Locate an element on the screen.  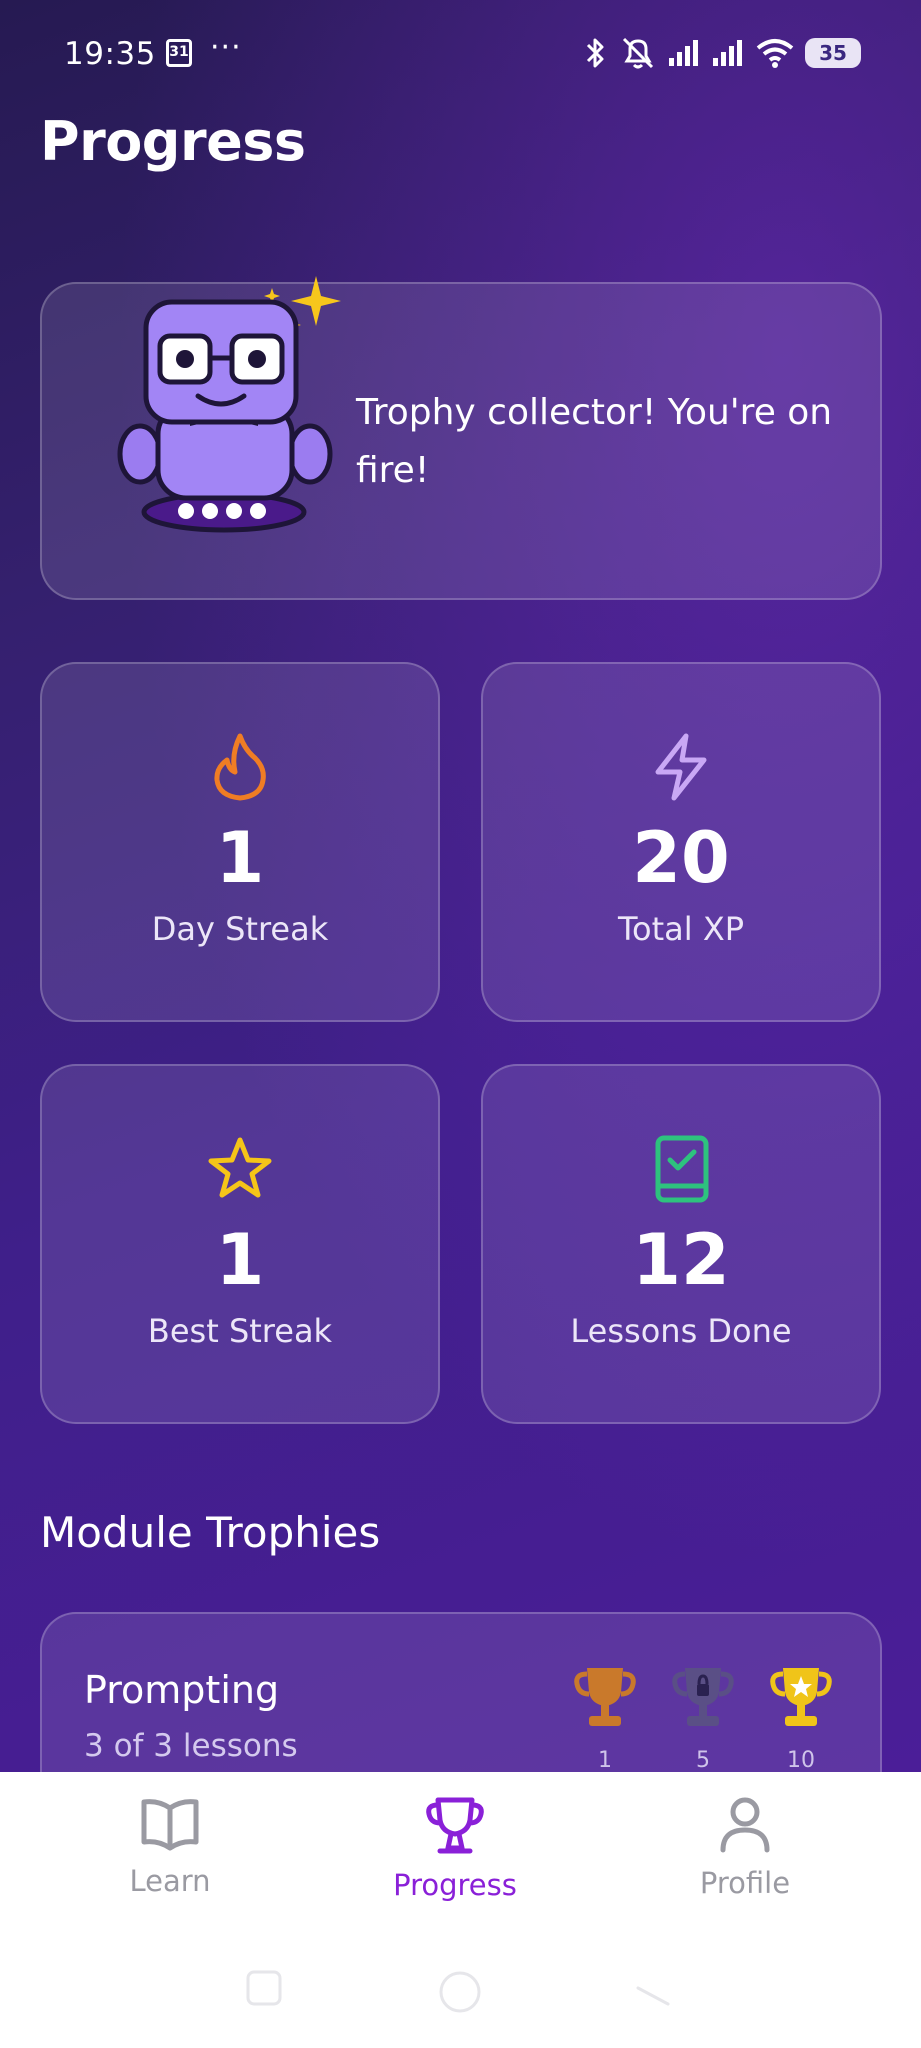
person-icon is located at coordinates (745, 1825).